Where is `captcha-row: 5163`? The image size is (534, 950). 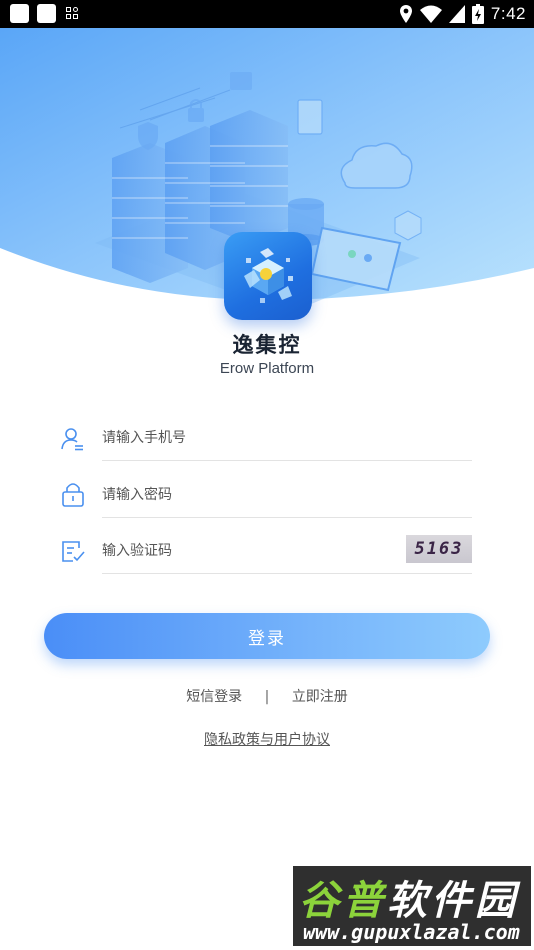
captcha-row: 5163 is located at coordinates (266, 555).